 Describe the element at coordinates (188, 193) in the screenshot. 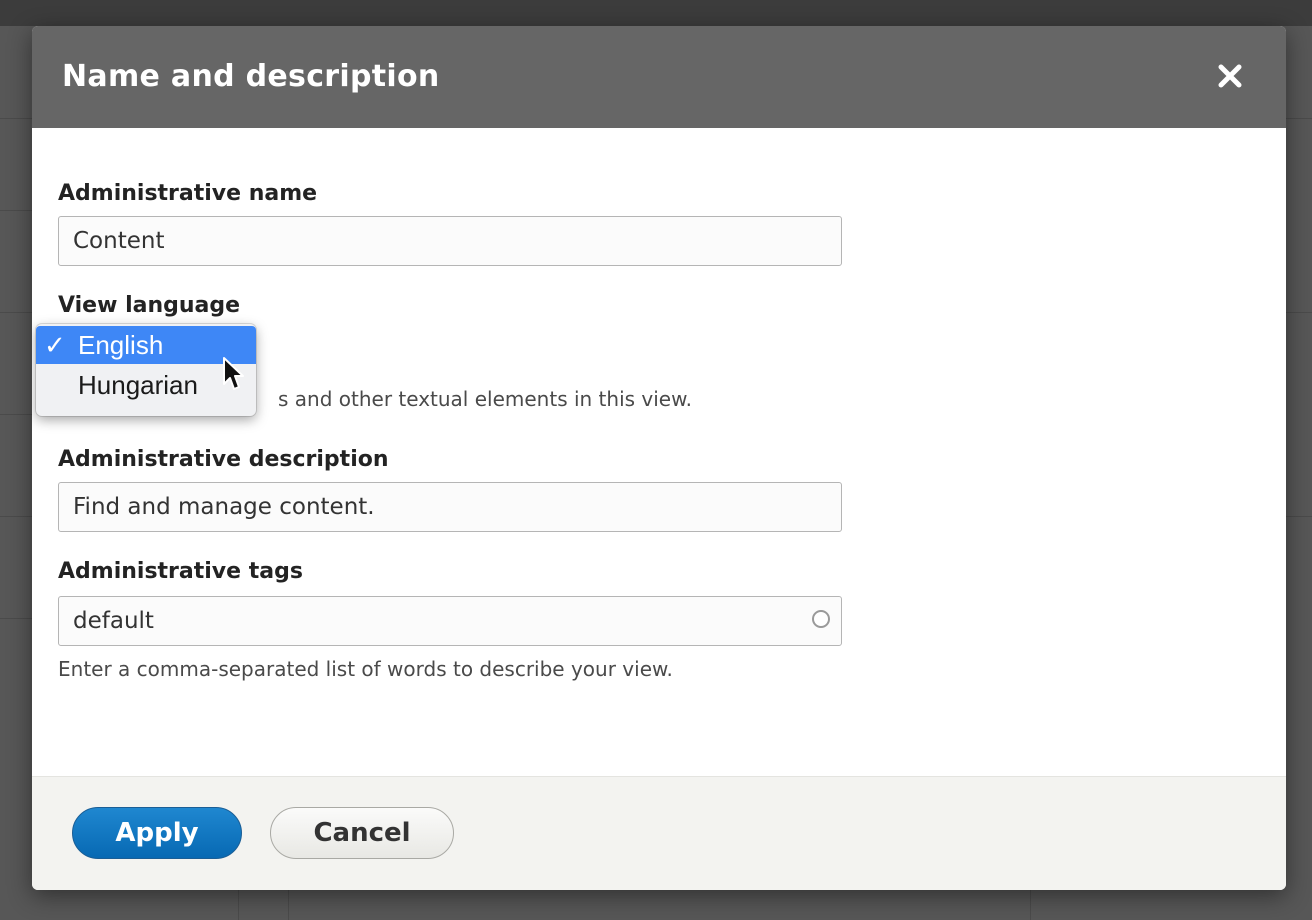

I see `admin-name-label: Administrative name` at that location.